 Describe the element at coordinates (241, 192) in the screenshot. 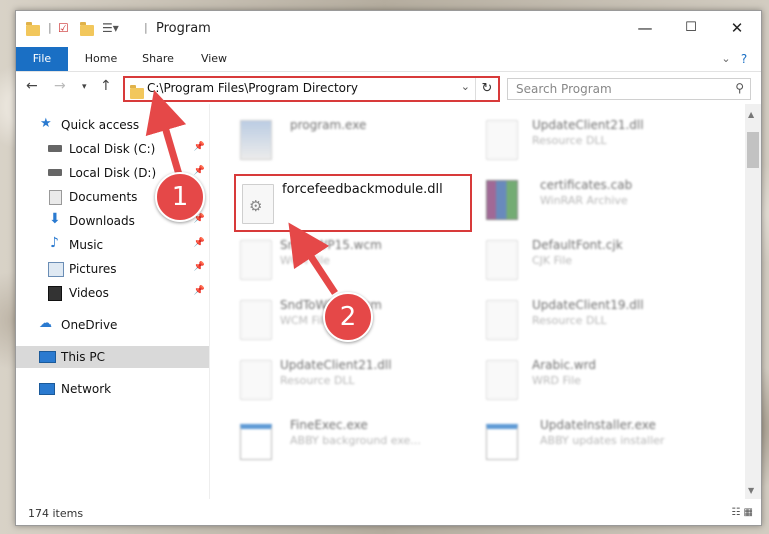

I see `annotation-arrows` at that location.